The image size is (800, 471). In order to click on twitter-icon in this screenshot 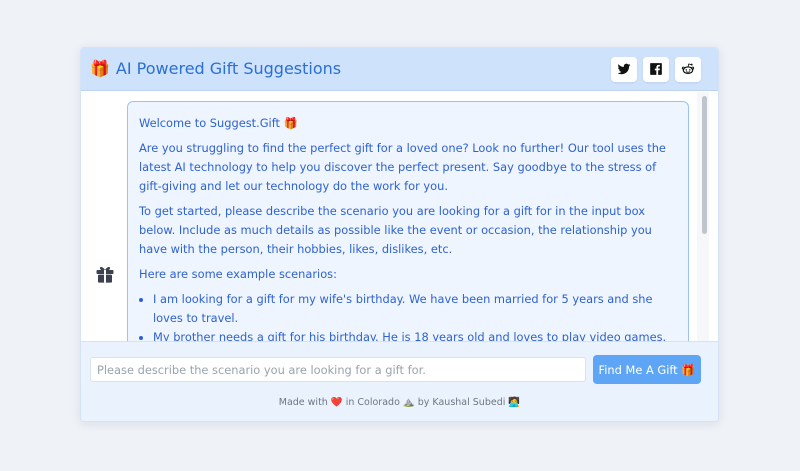, I will do `click(624, 69)`.